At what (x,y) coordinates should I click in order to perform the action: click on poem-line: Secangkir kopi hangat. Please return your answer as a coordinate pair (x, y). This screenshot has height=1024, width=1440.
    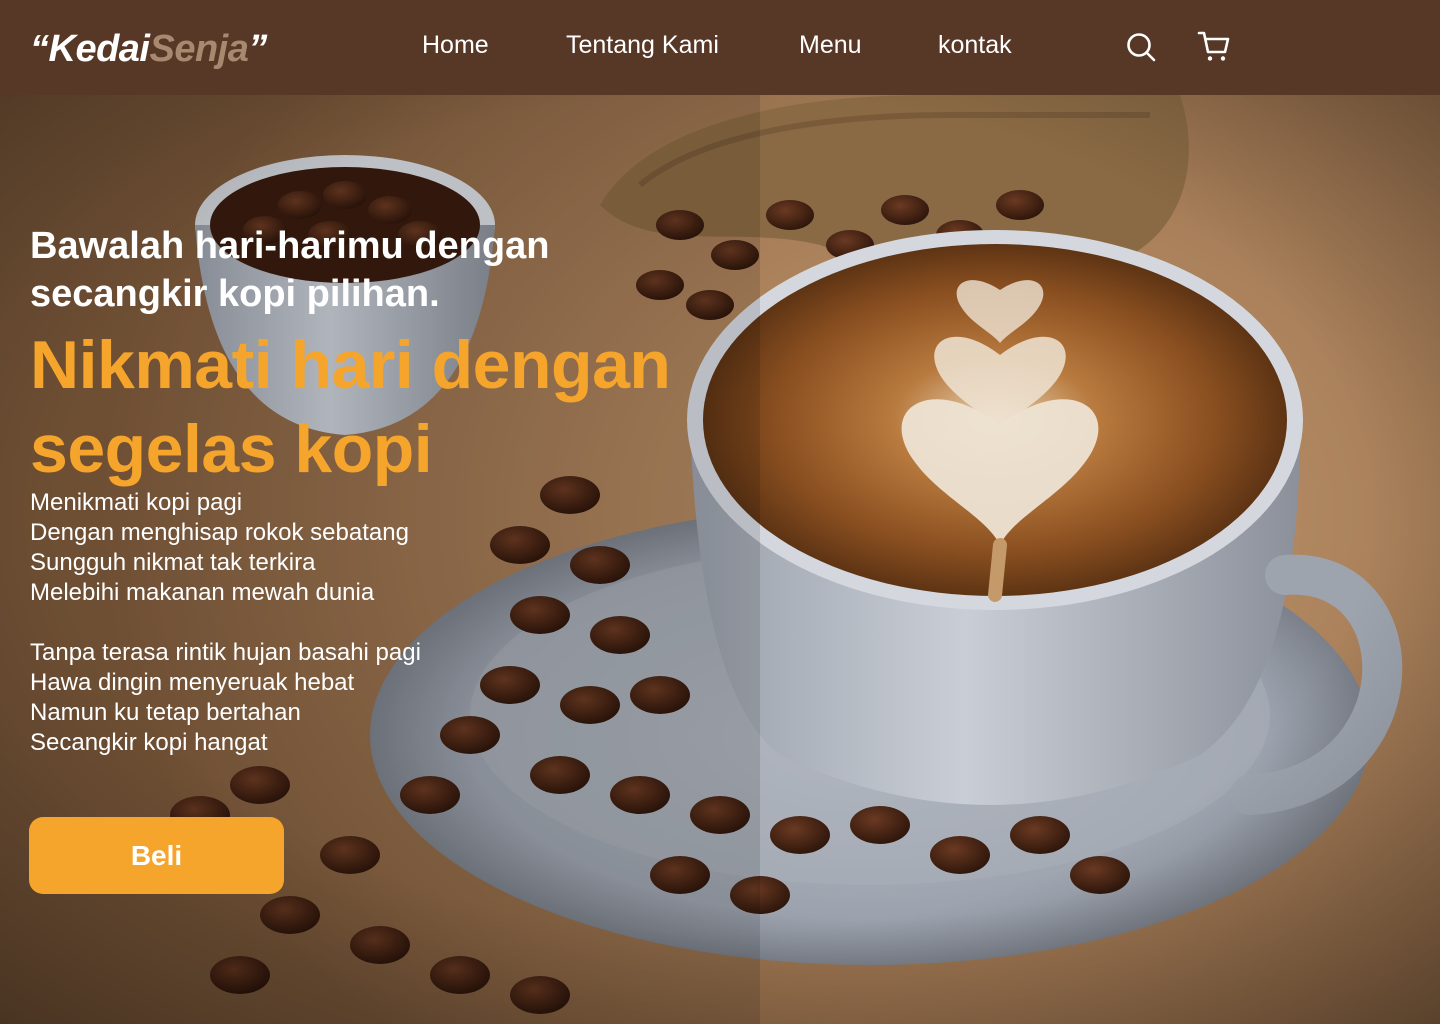
    Looking at the image, I should click on (149, 742).